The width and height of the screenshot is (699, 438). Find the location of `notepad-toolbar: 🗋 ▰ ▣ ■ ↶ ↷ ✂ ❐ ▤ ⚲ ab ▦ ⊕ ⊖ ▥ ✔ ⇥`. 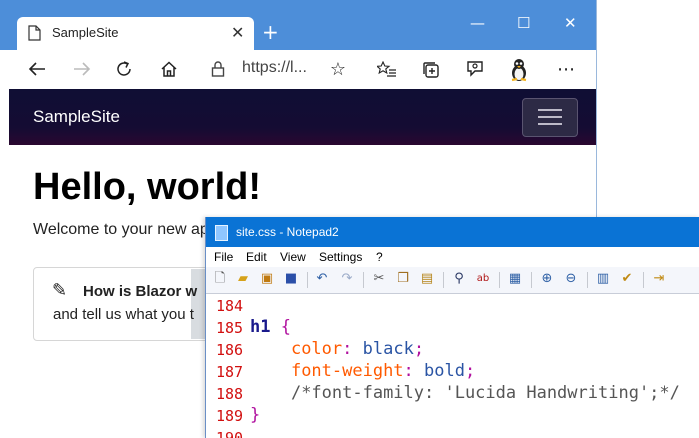

notepad-toolbar: 🗋 ▰ ▣ ■ ↶ ↷ ✂ ❐ ▤ ⚲ ab ▦ ⊕ ⊖ ▥ ✔ ⇥ is located at coordinates (452, 280).